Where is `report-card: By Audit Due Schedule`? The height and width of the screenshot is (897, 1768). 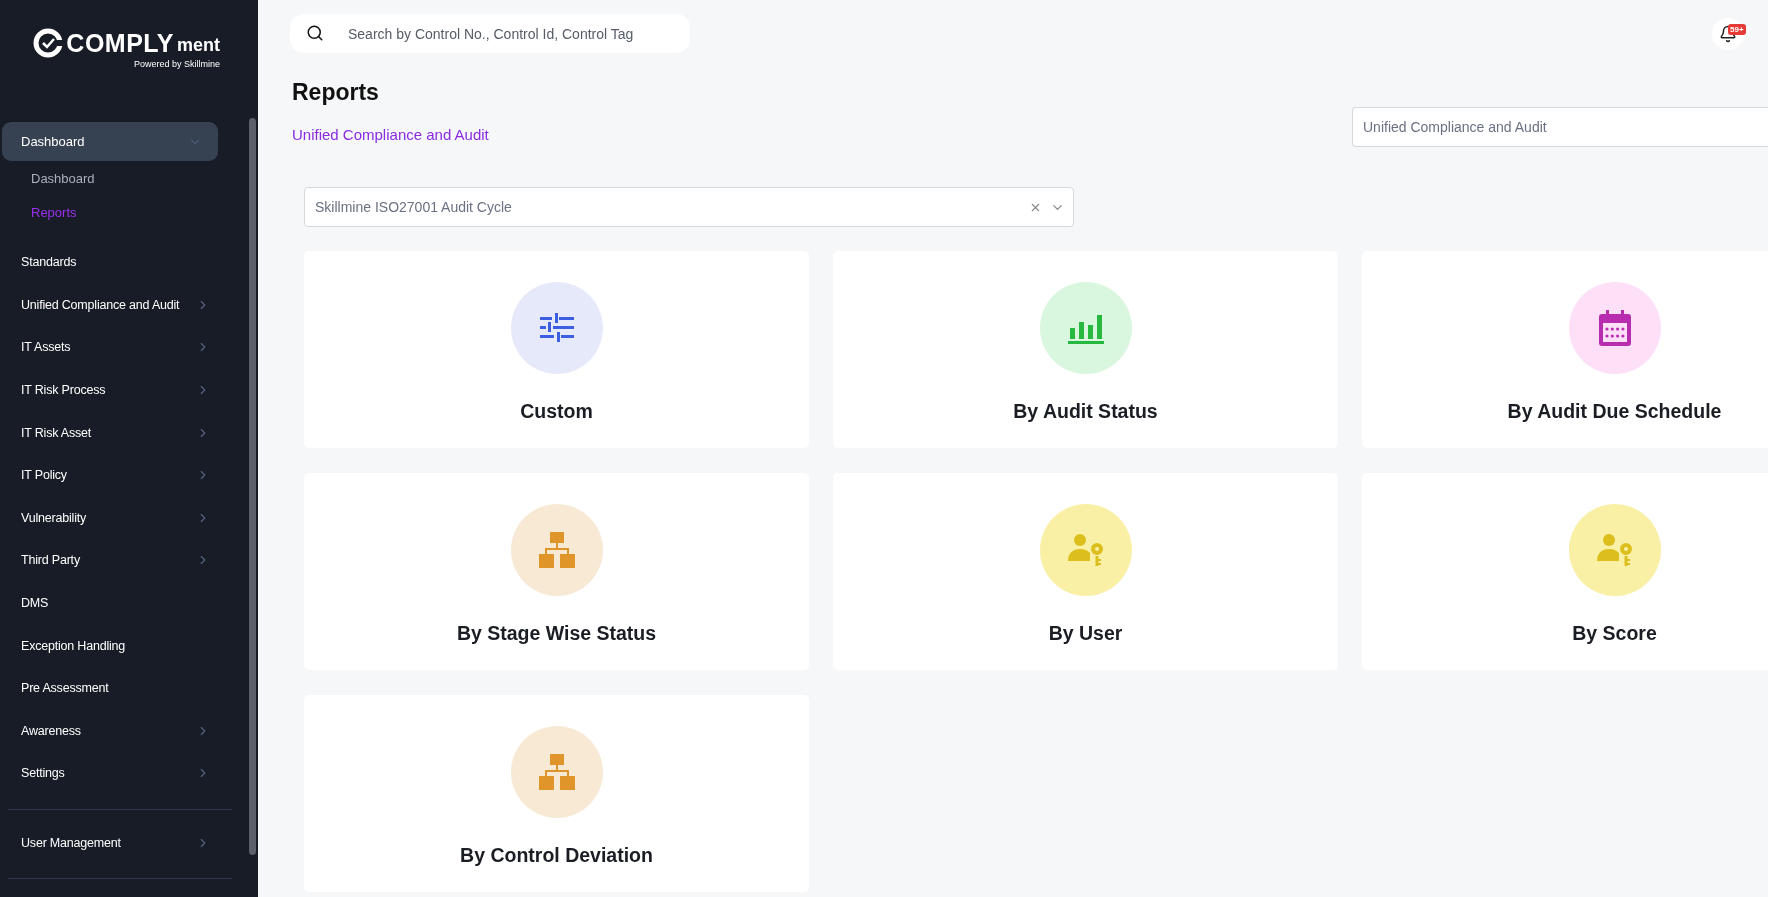 report-card: By Audit Due Schedule is located at coordinates (1565, 349).